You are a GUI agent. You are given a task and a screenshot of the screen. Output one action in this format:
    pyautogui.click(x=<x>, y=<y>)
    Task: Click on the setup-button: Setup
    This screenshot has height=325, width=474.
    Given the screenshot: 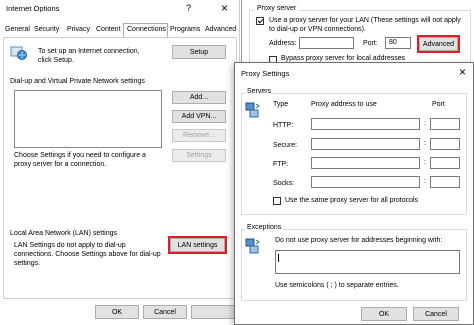 What is the action you would take?
    pyautogui.click(x=199, y=52)
    